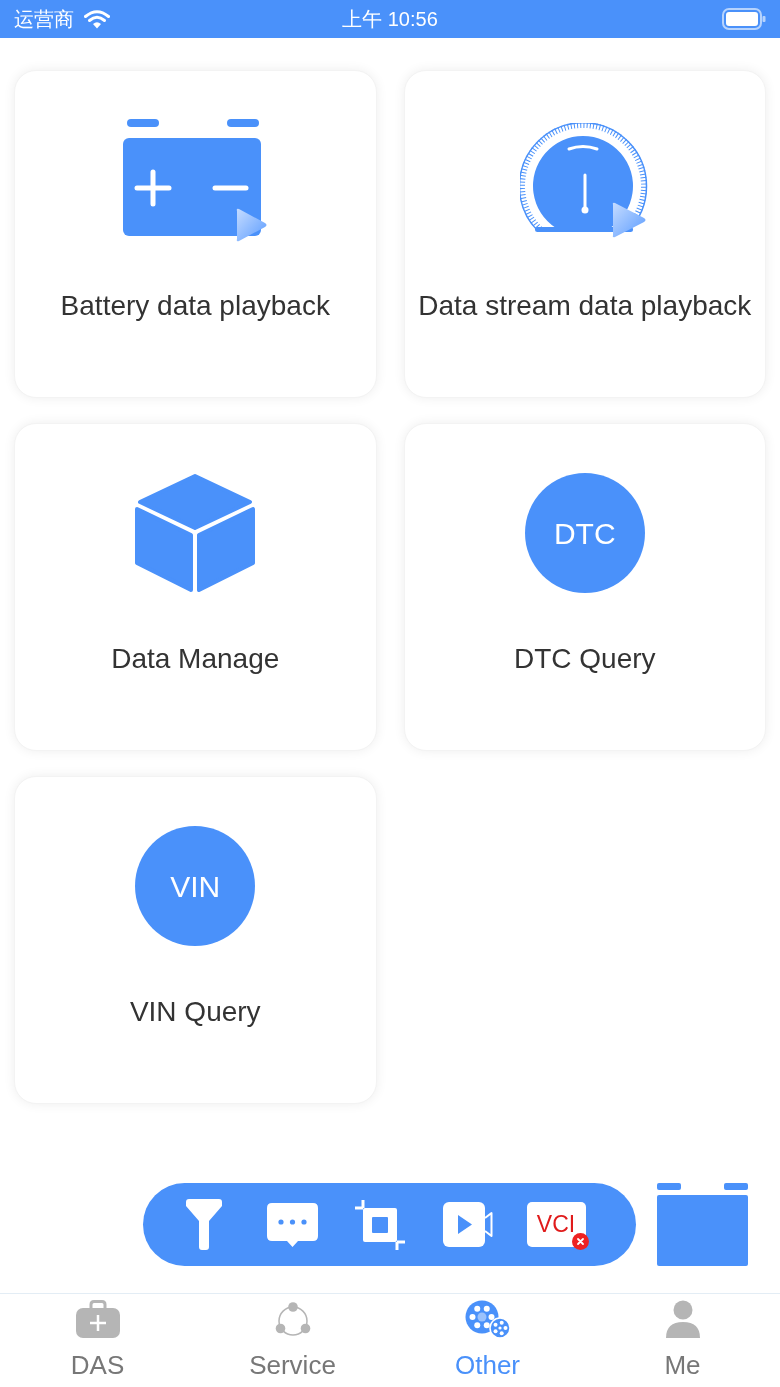 This screenshot has width=780, height=1387. What do you see at coordinates (292, 1224) in the screenshot?
I see `message-icon` at bounding box center [292, 1224].